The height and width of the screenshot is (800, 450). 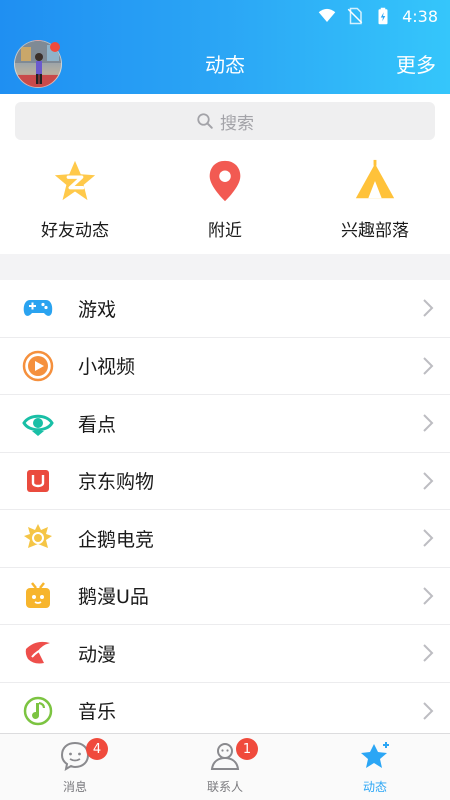 I want to click on quick-label: 好友动态, so click(x=75, y=231).